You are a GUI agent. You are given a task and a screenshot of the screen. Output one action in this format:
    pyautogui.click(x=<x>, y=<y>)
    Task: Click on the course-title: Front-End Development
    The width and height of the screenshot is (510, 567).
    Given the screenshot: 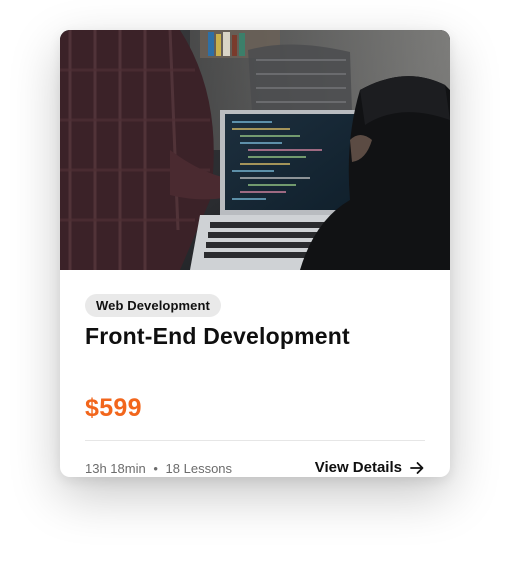 What is the action you would take?
    pyautogui.click(x=217, y=336)
    